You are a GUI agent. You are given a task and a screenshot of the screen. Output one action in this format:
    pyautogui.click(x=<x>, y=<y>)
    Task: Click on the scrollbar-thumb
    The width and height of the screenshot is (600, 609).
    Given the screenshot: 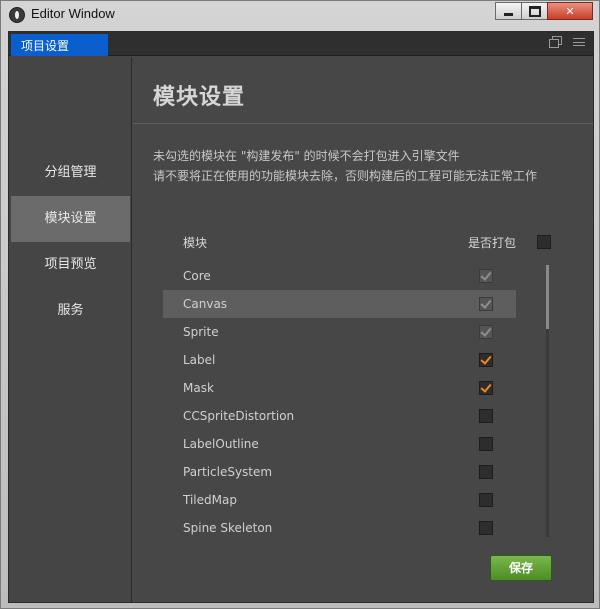 What is the action you would take?
    pyautogui.click(x=547, y=297)
    